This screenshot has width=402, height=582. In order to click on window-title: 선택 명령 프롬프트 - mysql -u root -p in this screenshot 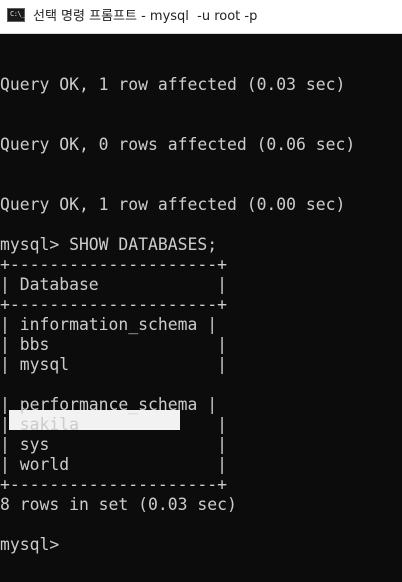, I will do `click(145, 16)`.